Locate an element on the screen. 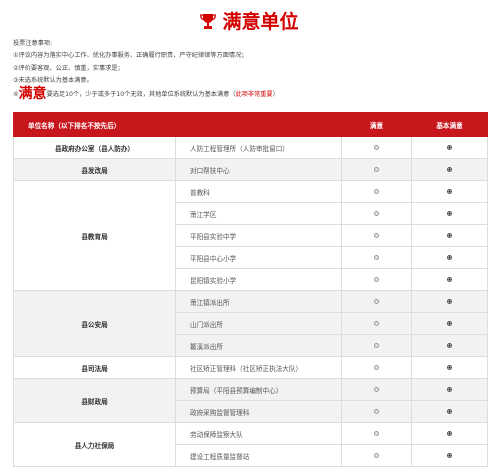 This screenshot has height=471, width=499. trophy-icon is located at coordinates (208, 21).